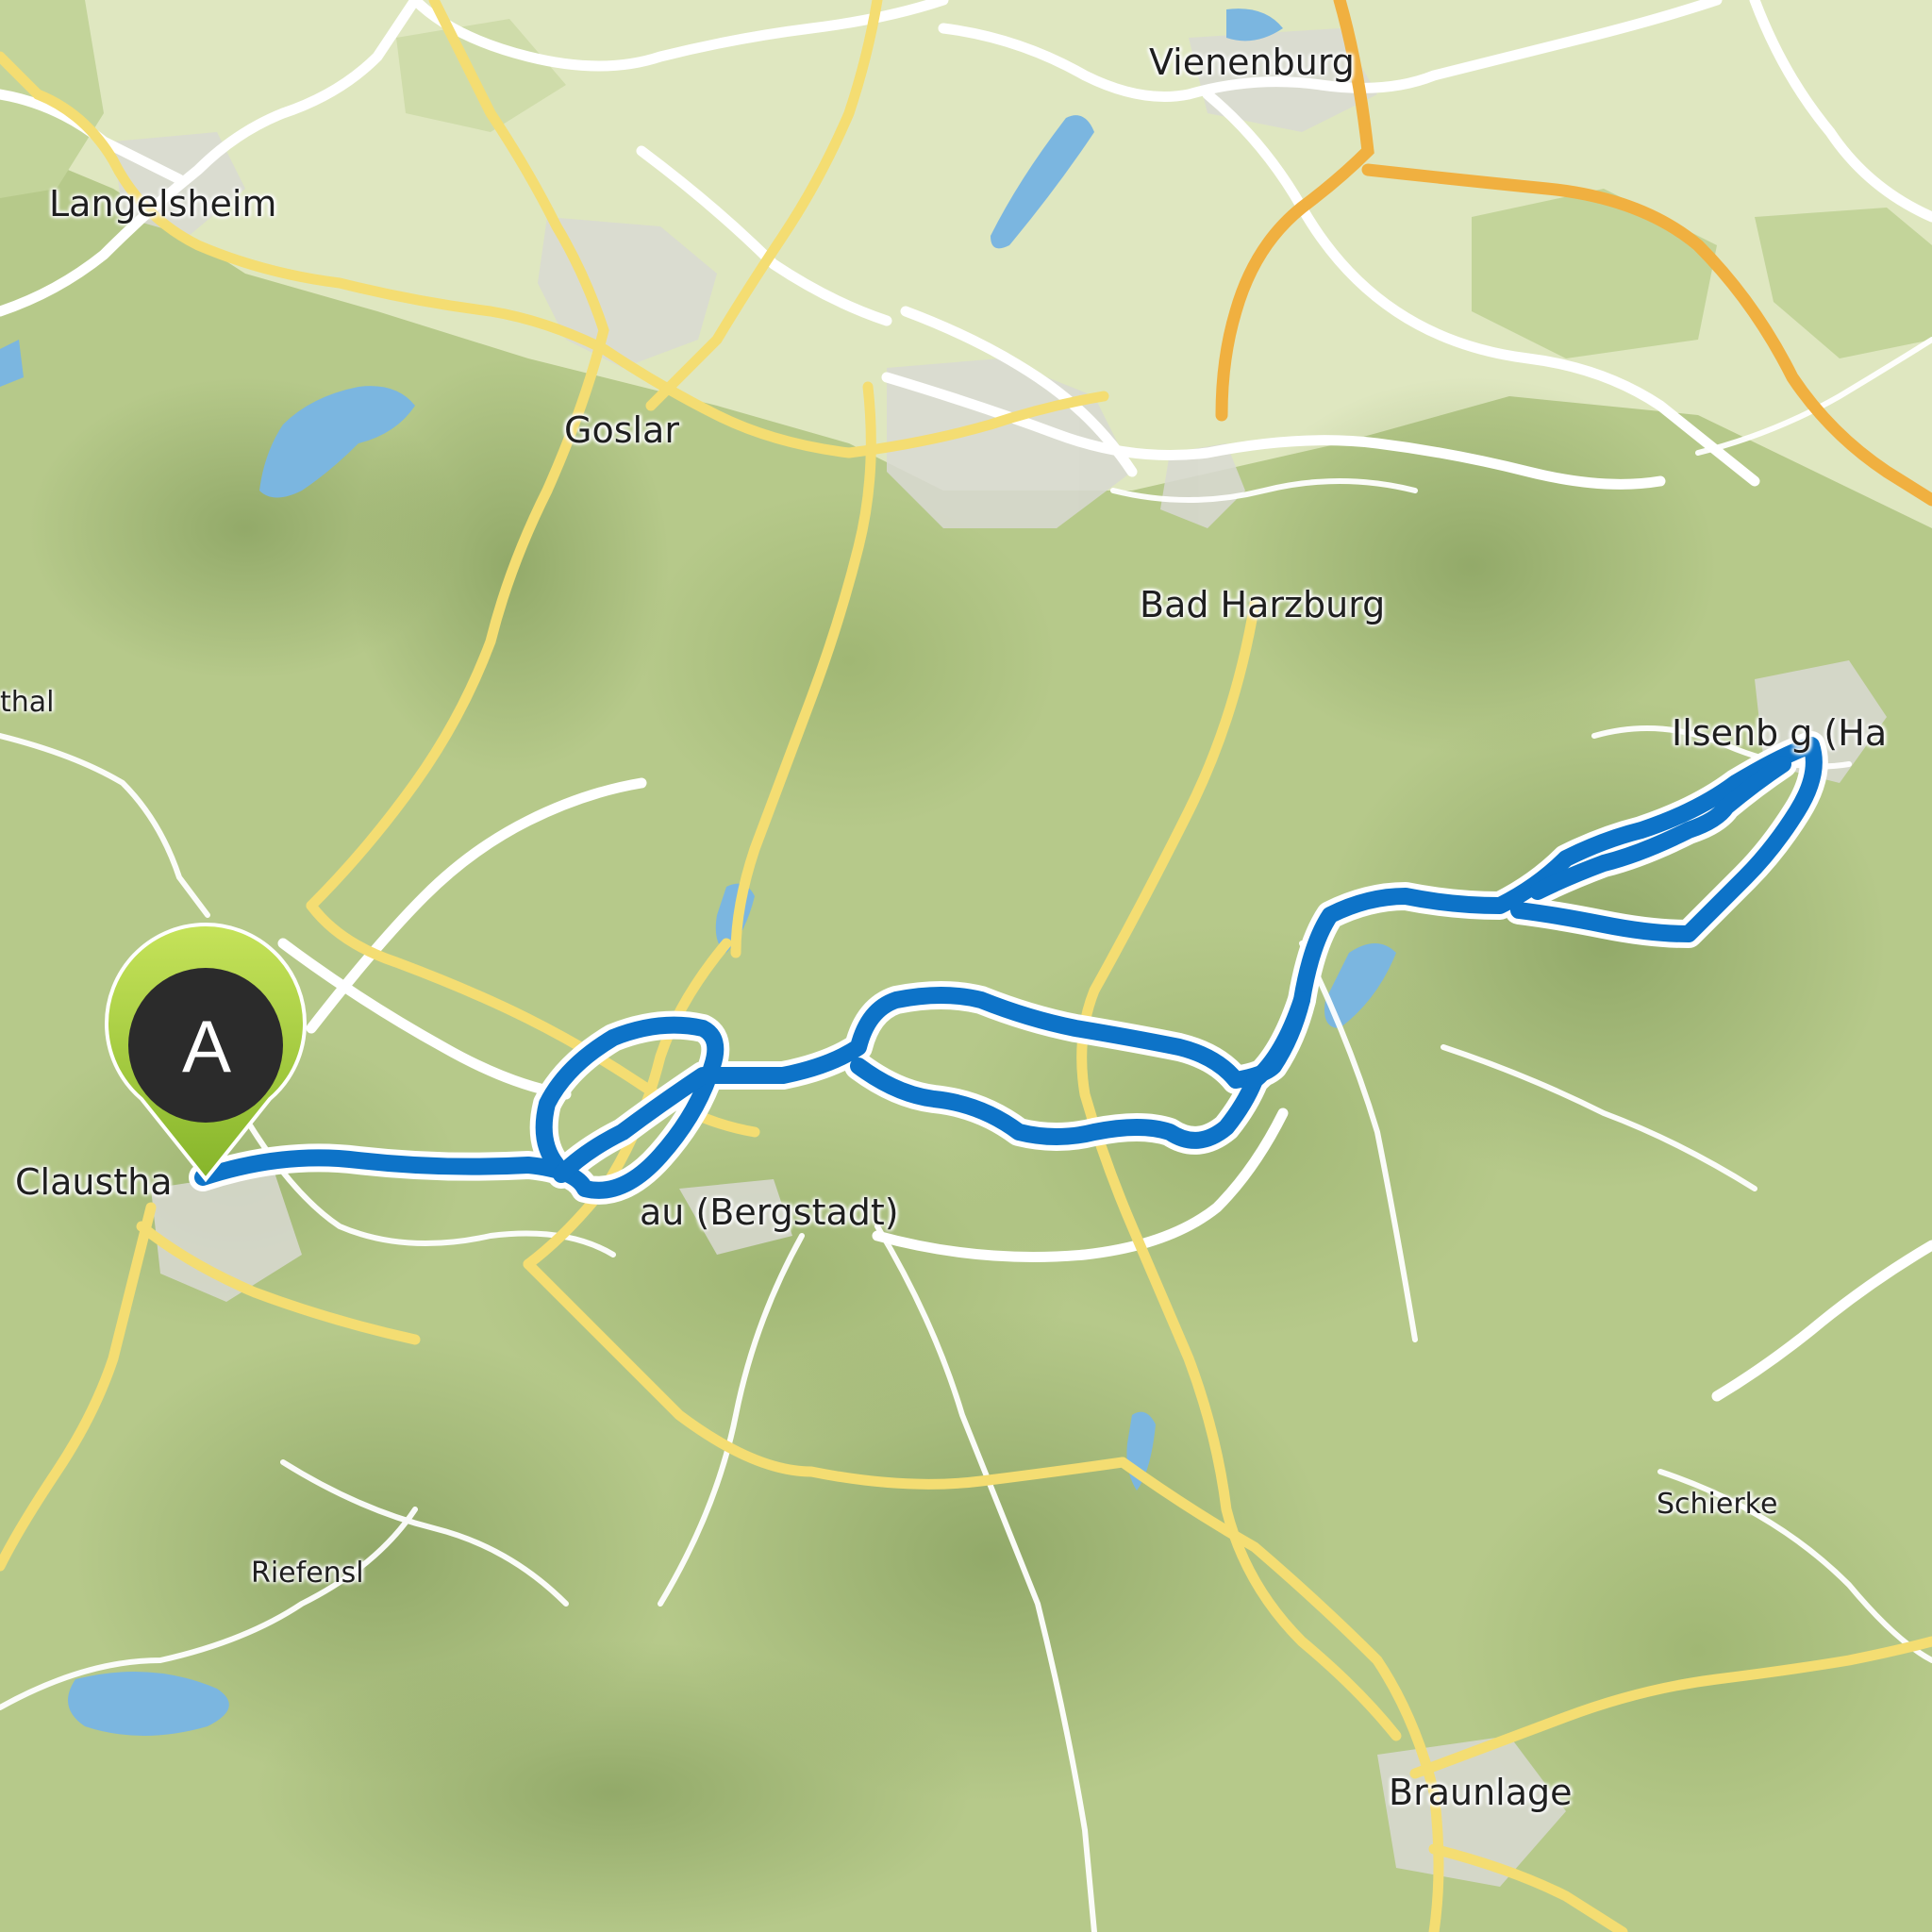 The height and width of the screenshot is (1932, 1932). I want to click on place-label-altenau: au (Bergstadt), so click(769, 1212).